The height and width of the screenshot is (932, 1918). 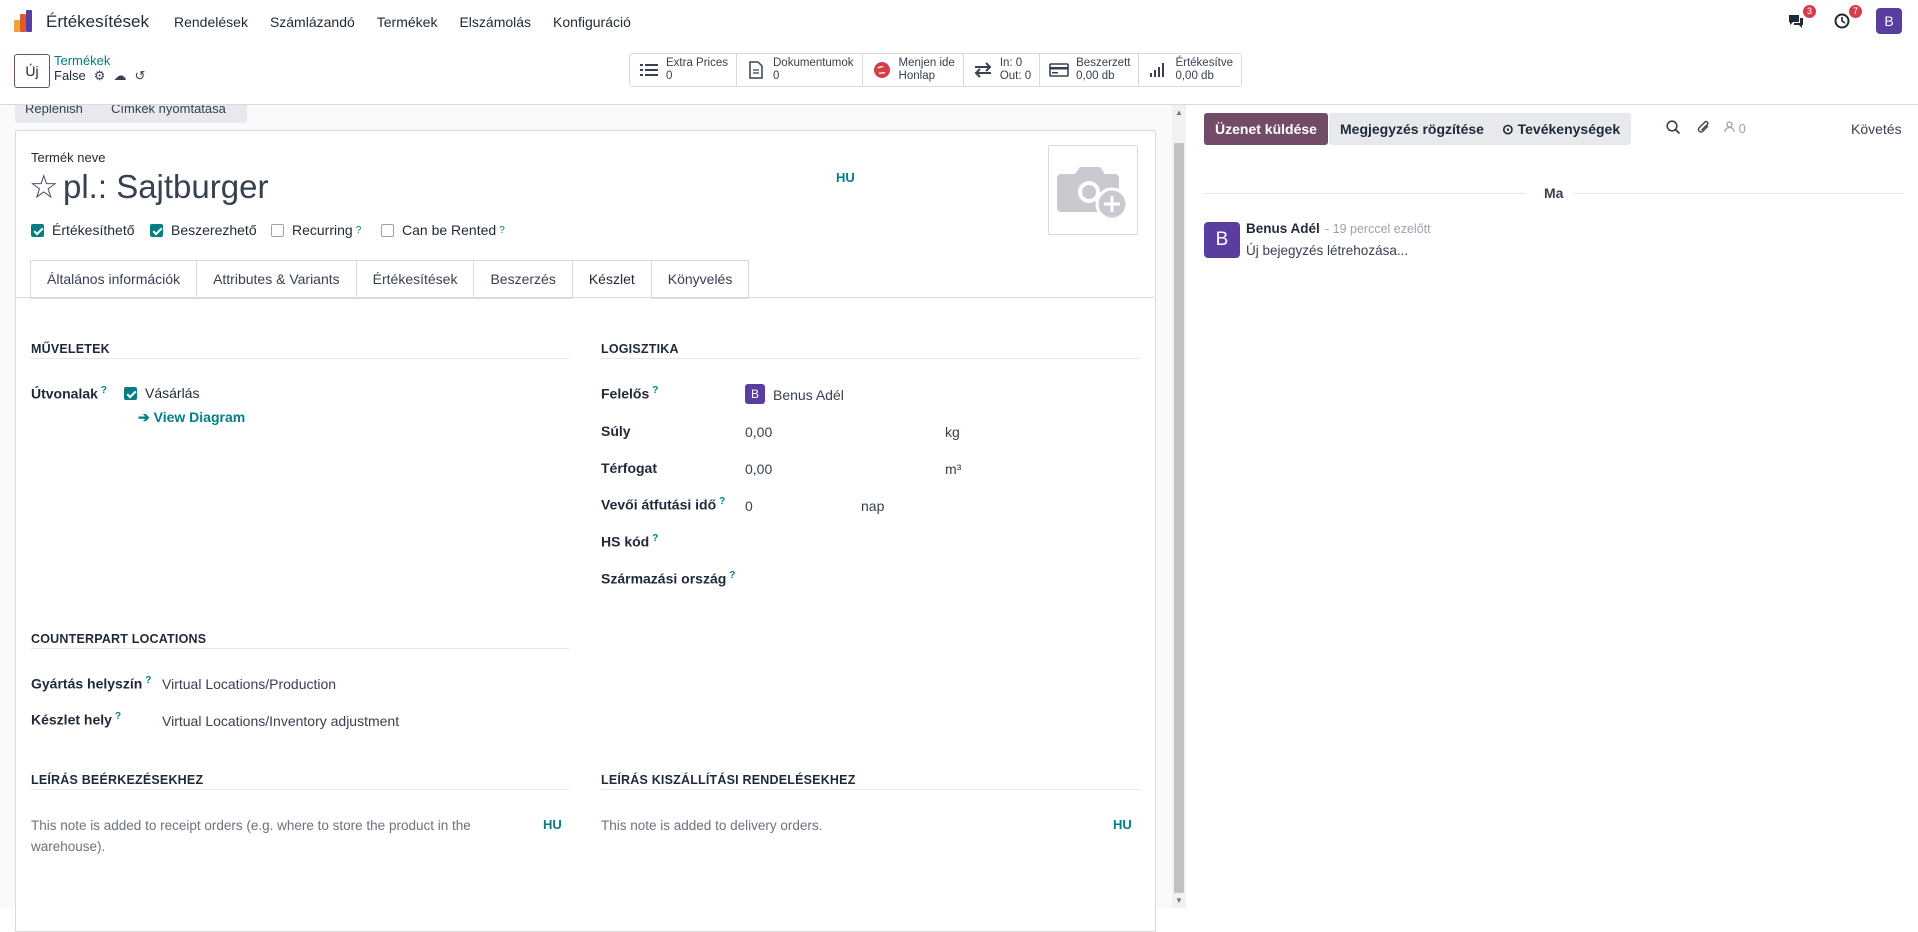 I want to click on stat-website: Menjen ide Honlap, so click(x=913, y=70).